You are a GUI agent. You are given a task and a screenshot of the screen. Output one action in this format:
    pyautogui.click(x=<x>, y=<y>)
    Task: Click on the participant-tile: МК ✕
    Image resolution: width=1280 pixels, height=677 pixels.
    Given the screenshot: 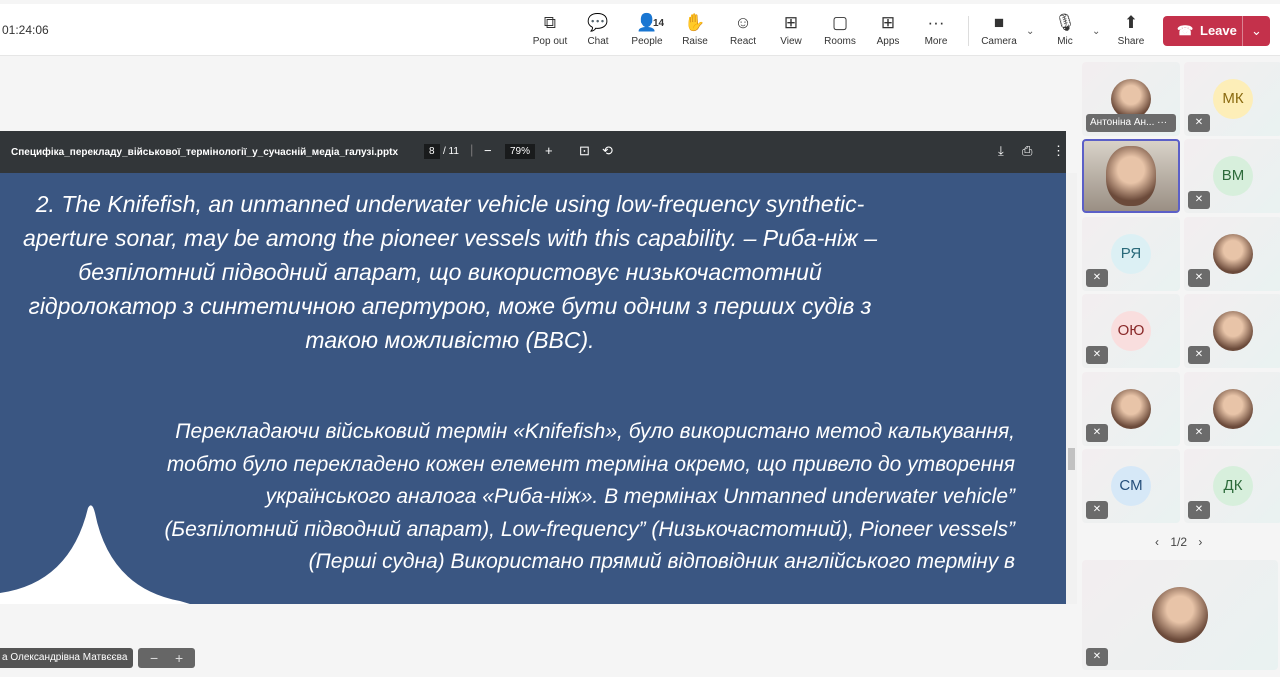 What is the action you would take?
    pyautogui.click(x=1232, y=99)
    